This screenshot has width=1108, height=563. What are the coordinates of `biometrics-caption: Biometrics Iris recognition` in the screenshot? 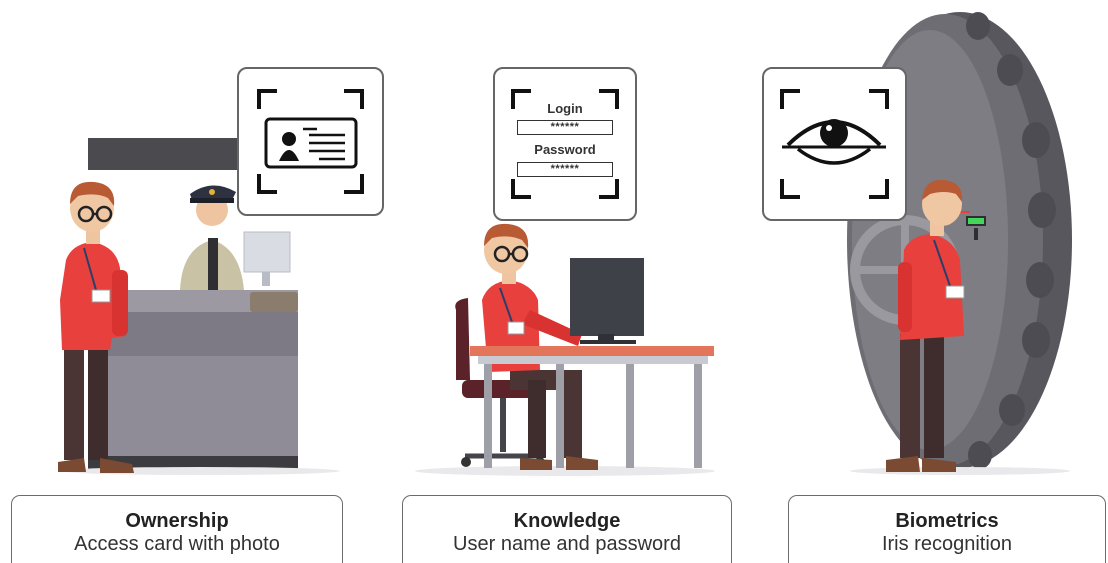 It's located at (947, 529).